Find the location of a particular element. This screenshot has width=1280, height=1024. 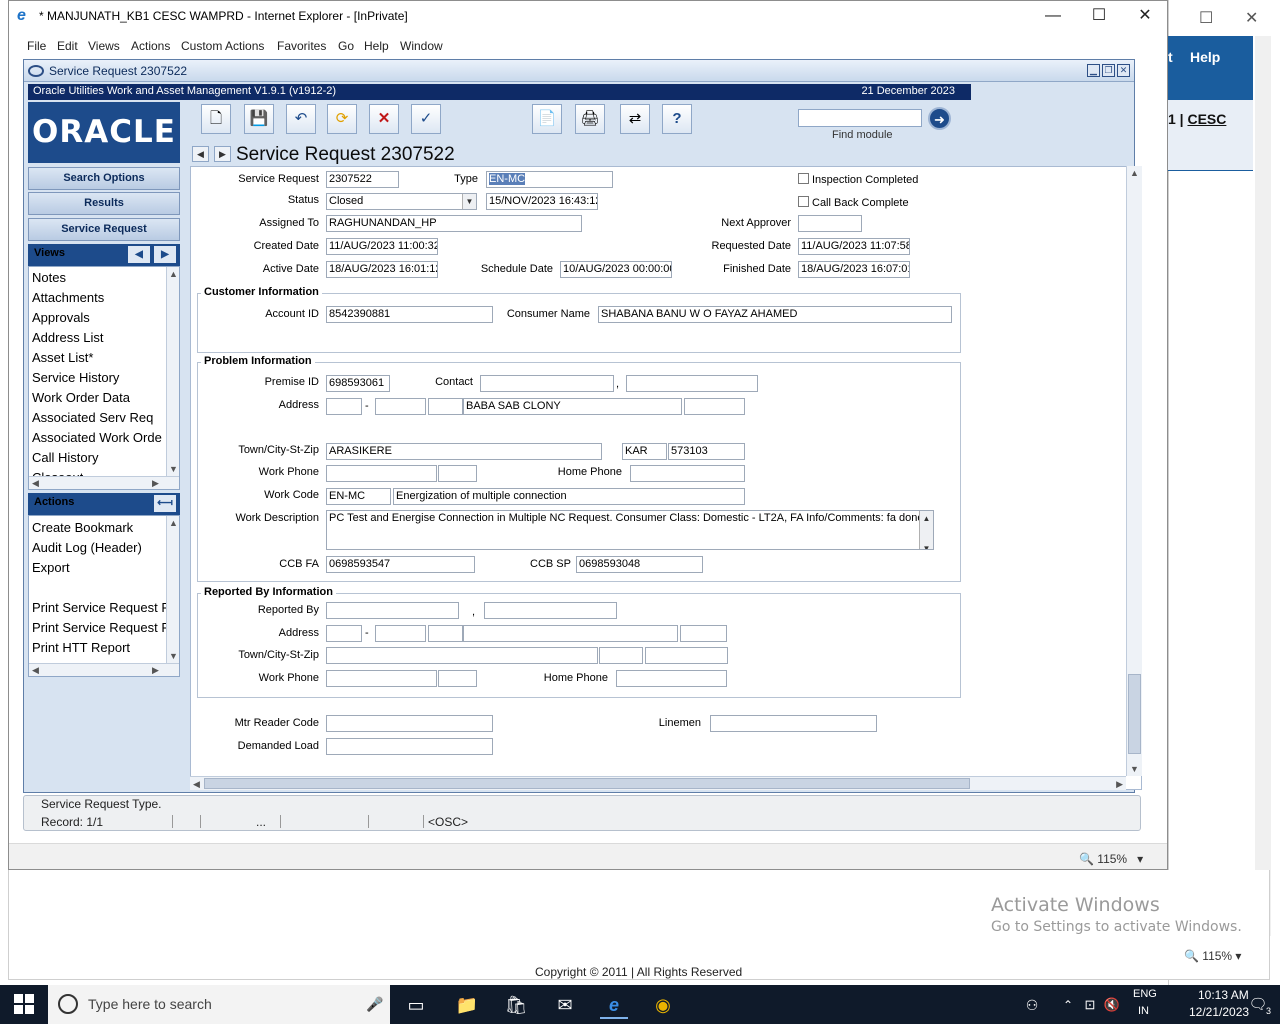

actions-collapse-icon: ⟻ is located at coordinates (165, 503).